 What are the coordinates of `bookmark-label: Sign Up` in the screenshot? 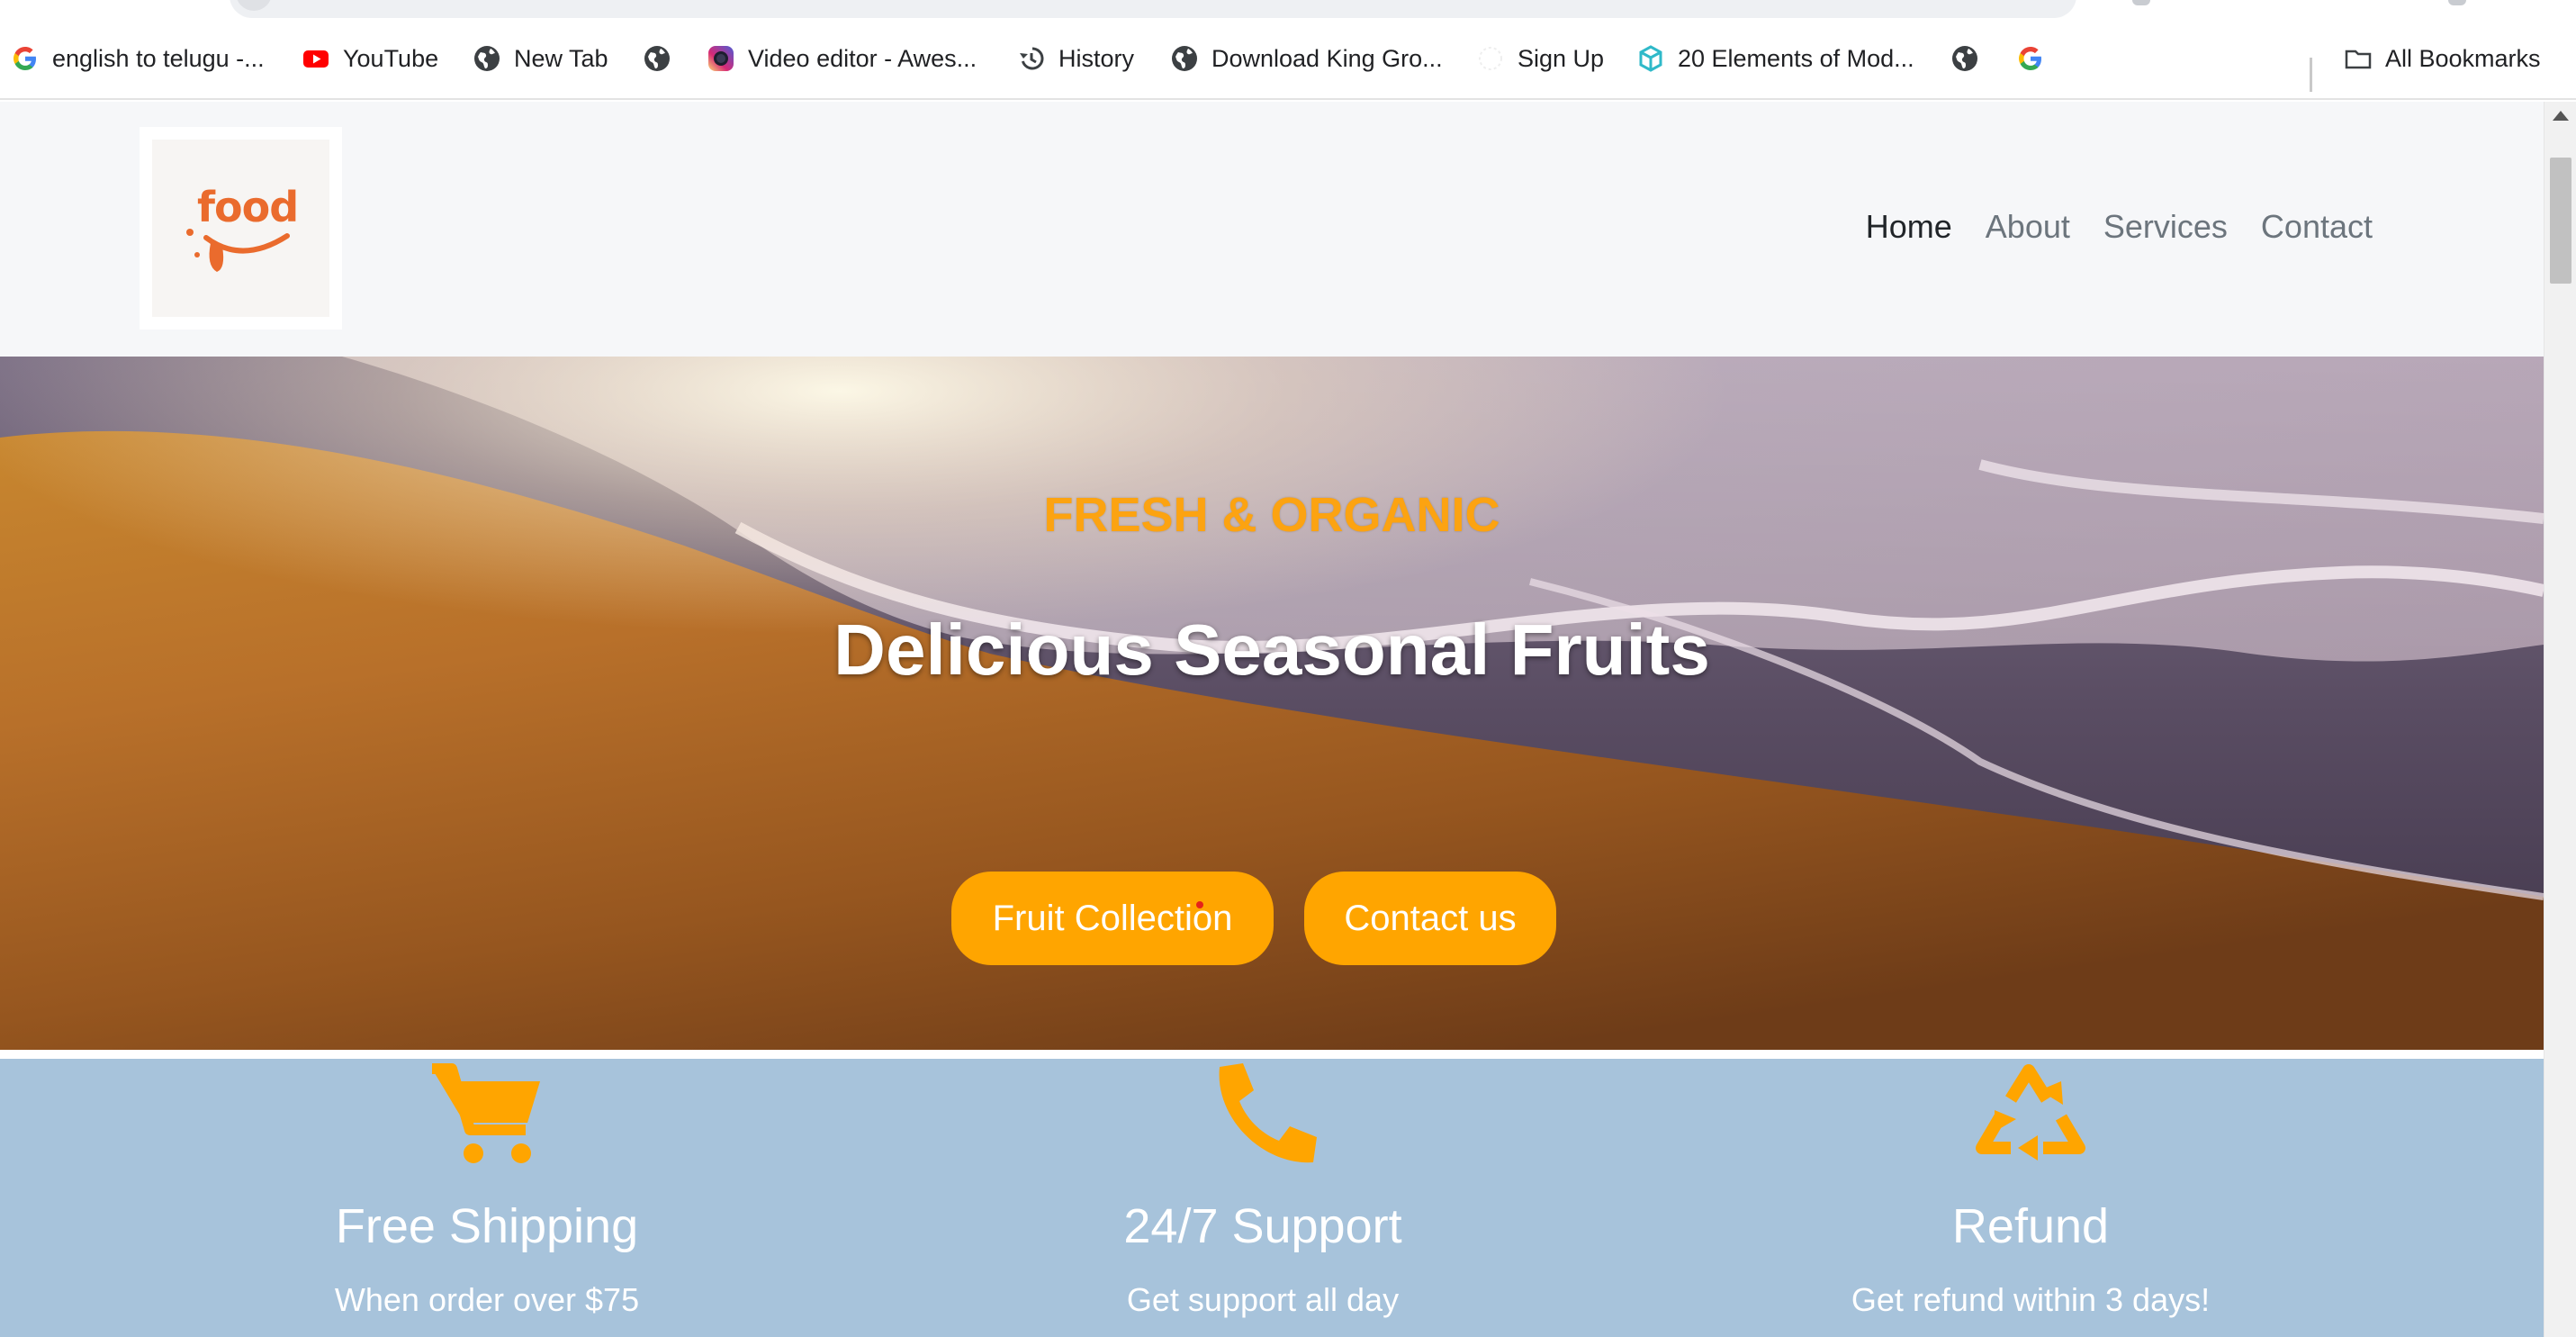 It's located at (1561, 58).